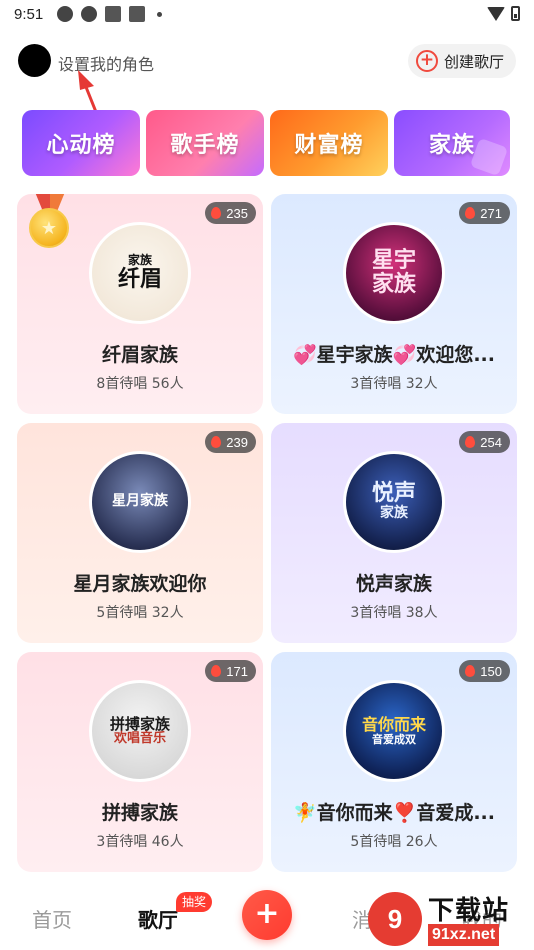  I want to click on status-time: 9:51, so click(29, 14).